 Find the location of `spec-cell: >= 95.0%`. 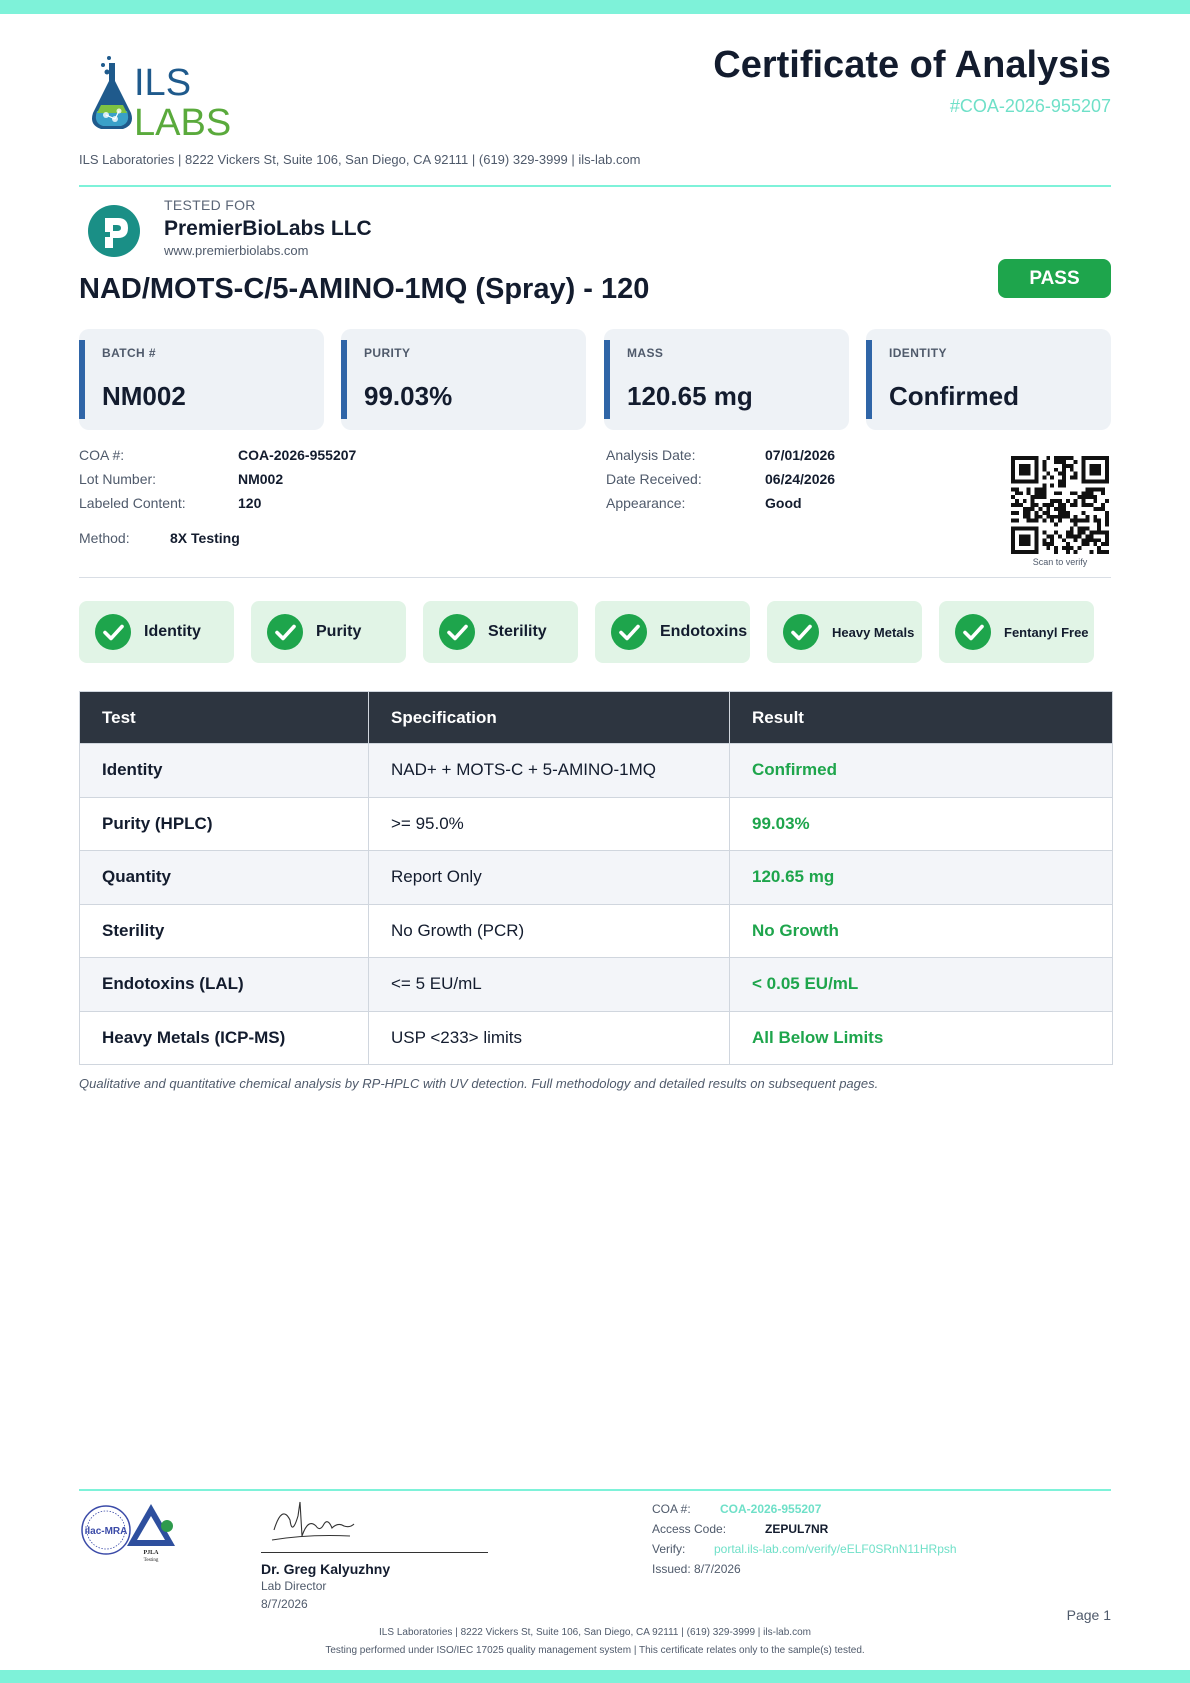

spec-cell: >= 95.0% is located at coordinates (549, 823).